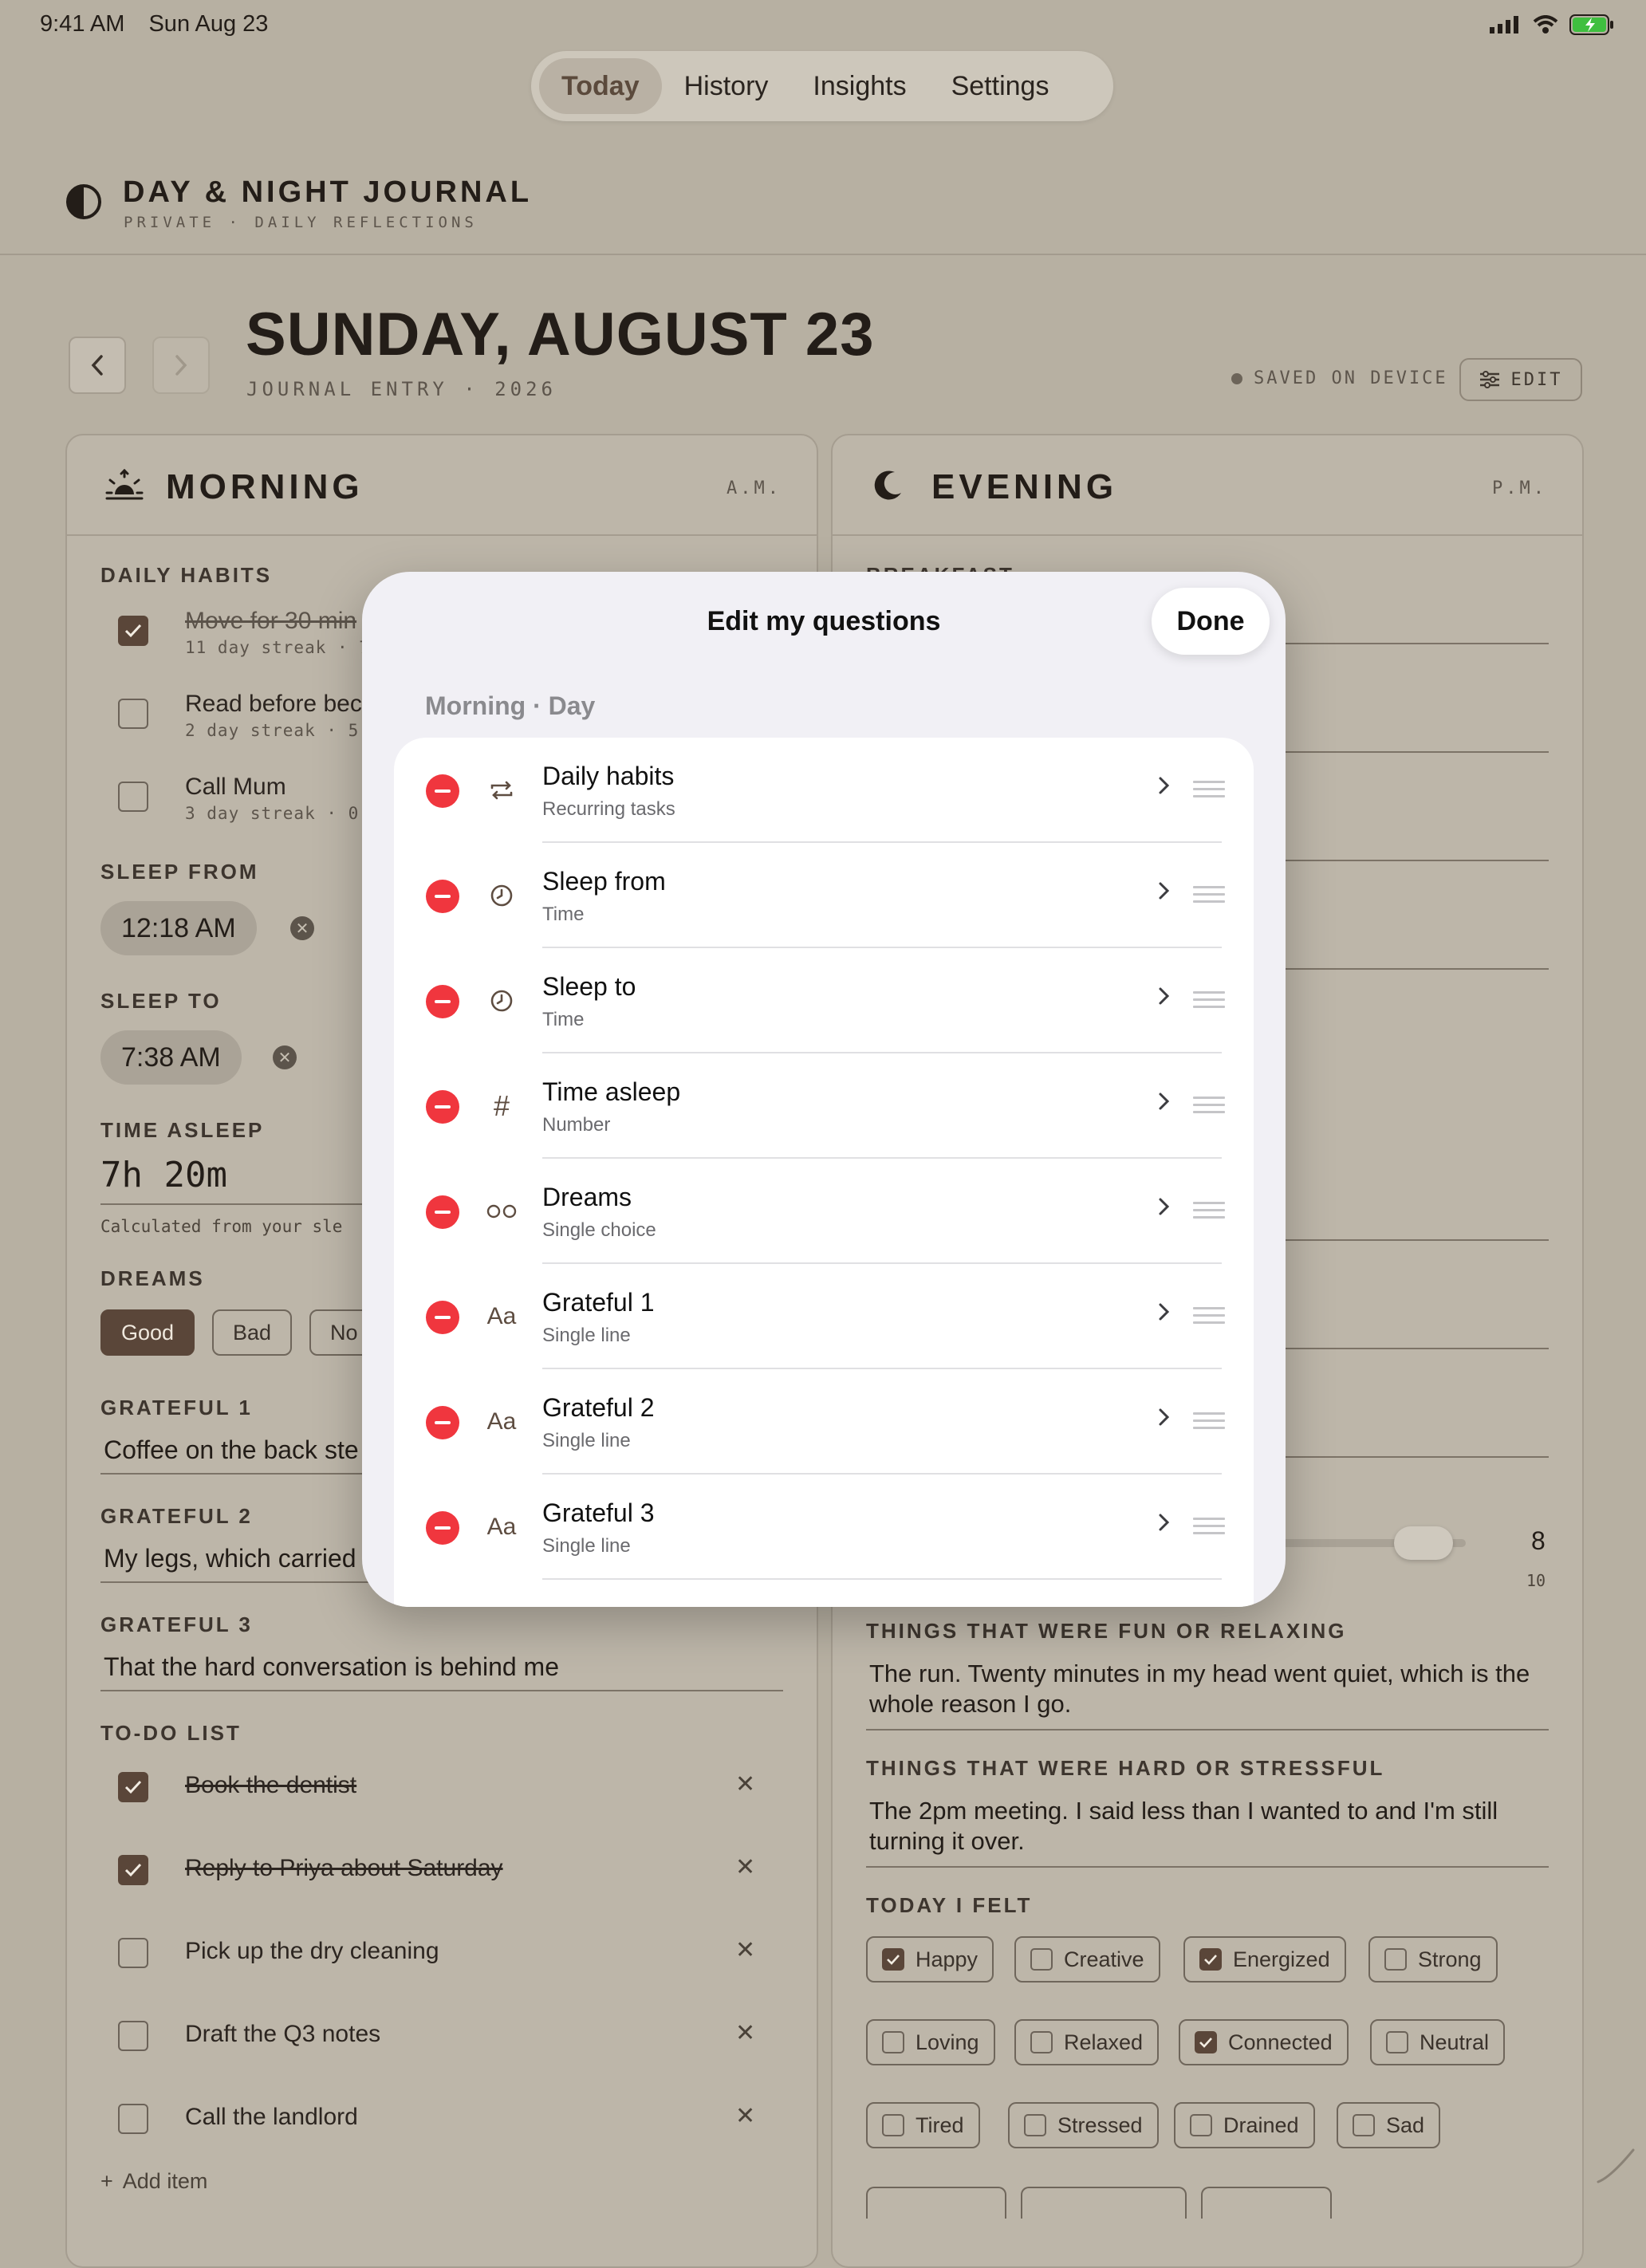 Image resolution: width=1646 pixels, height=2268 pixels. Describe the element at coordinates (1424, 1543) in the screenshot. I see `rating-slider-thumb` at that location.